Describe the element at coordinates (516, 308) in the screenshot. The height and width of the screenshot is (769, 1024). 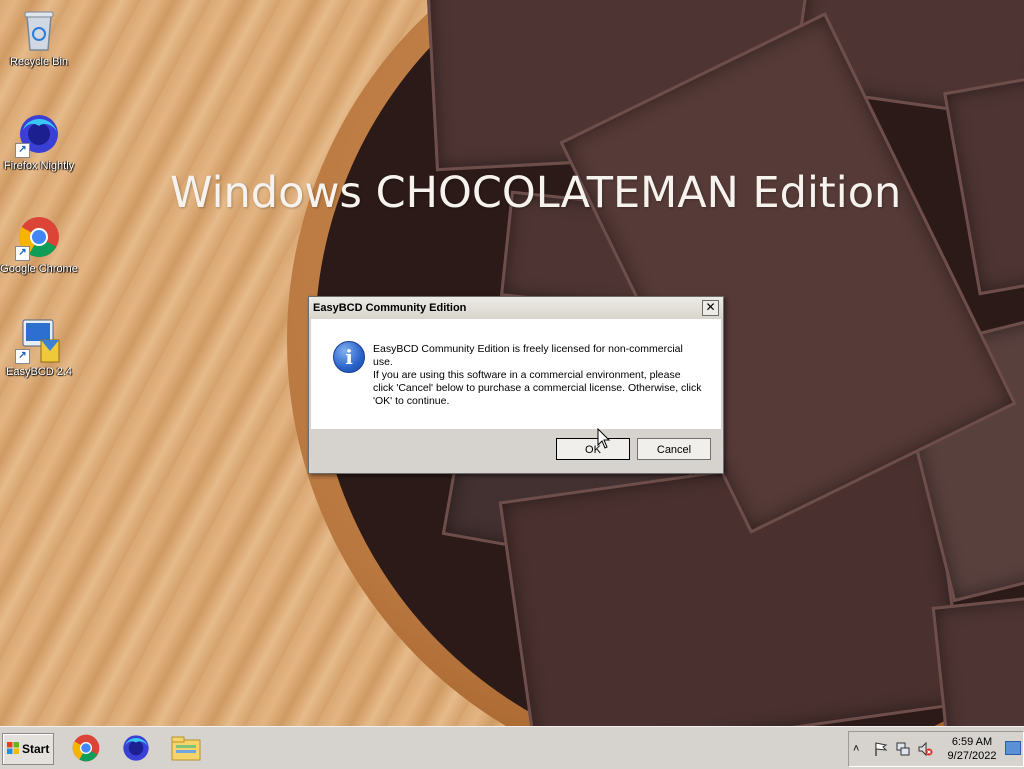
I see `dialog-title: EasyBCD Community Edition` at that location.